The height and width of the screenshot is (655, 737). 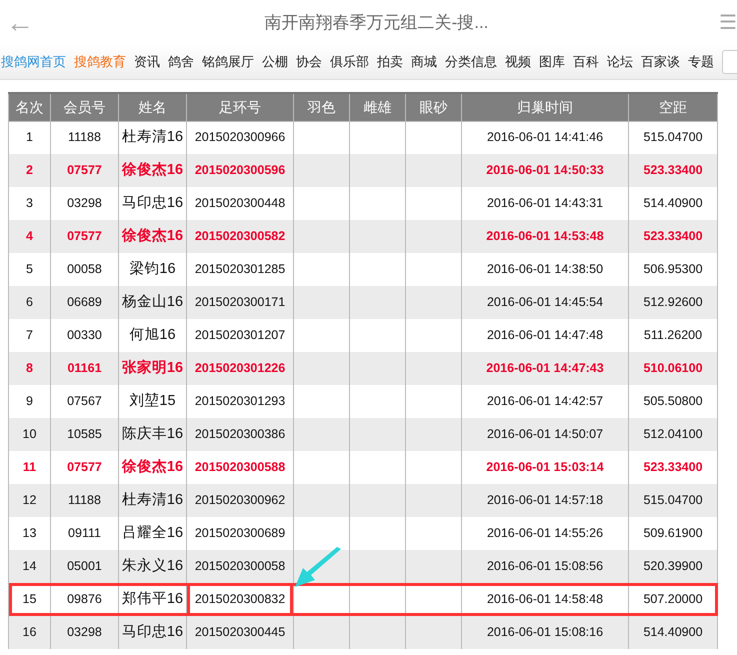 I want to click on table-cell: 2015020300966, so click(x=240, y=137).